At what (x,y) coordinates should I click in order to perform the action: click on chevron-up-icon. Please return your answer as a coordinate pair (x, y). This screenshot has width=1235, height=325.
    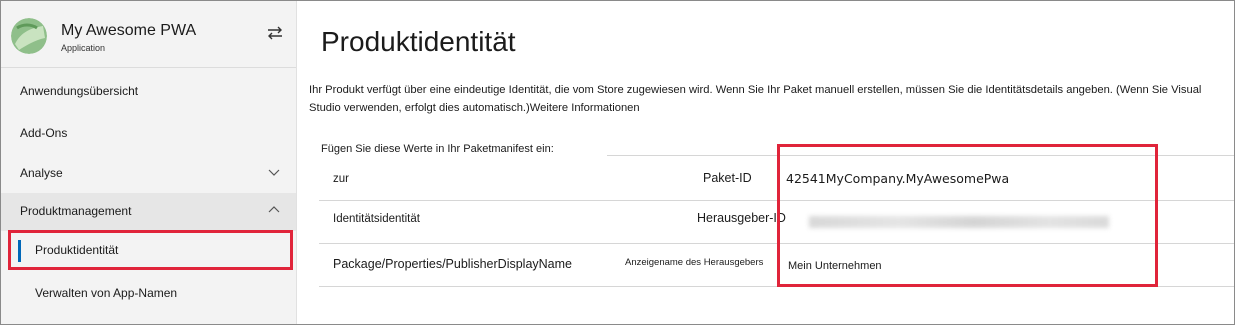
    Looking at the image, I should click on (274, 210).